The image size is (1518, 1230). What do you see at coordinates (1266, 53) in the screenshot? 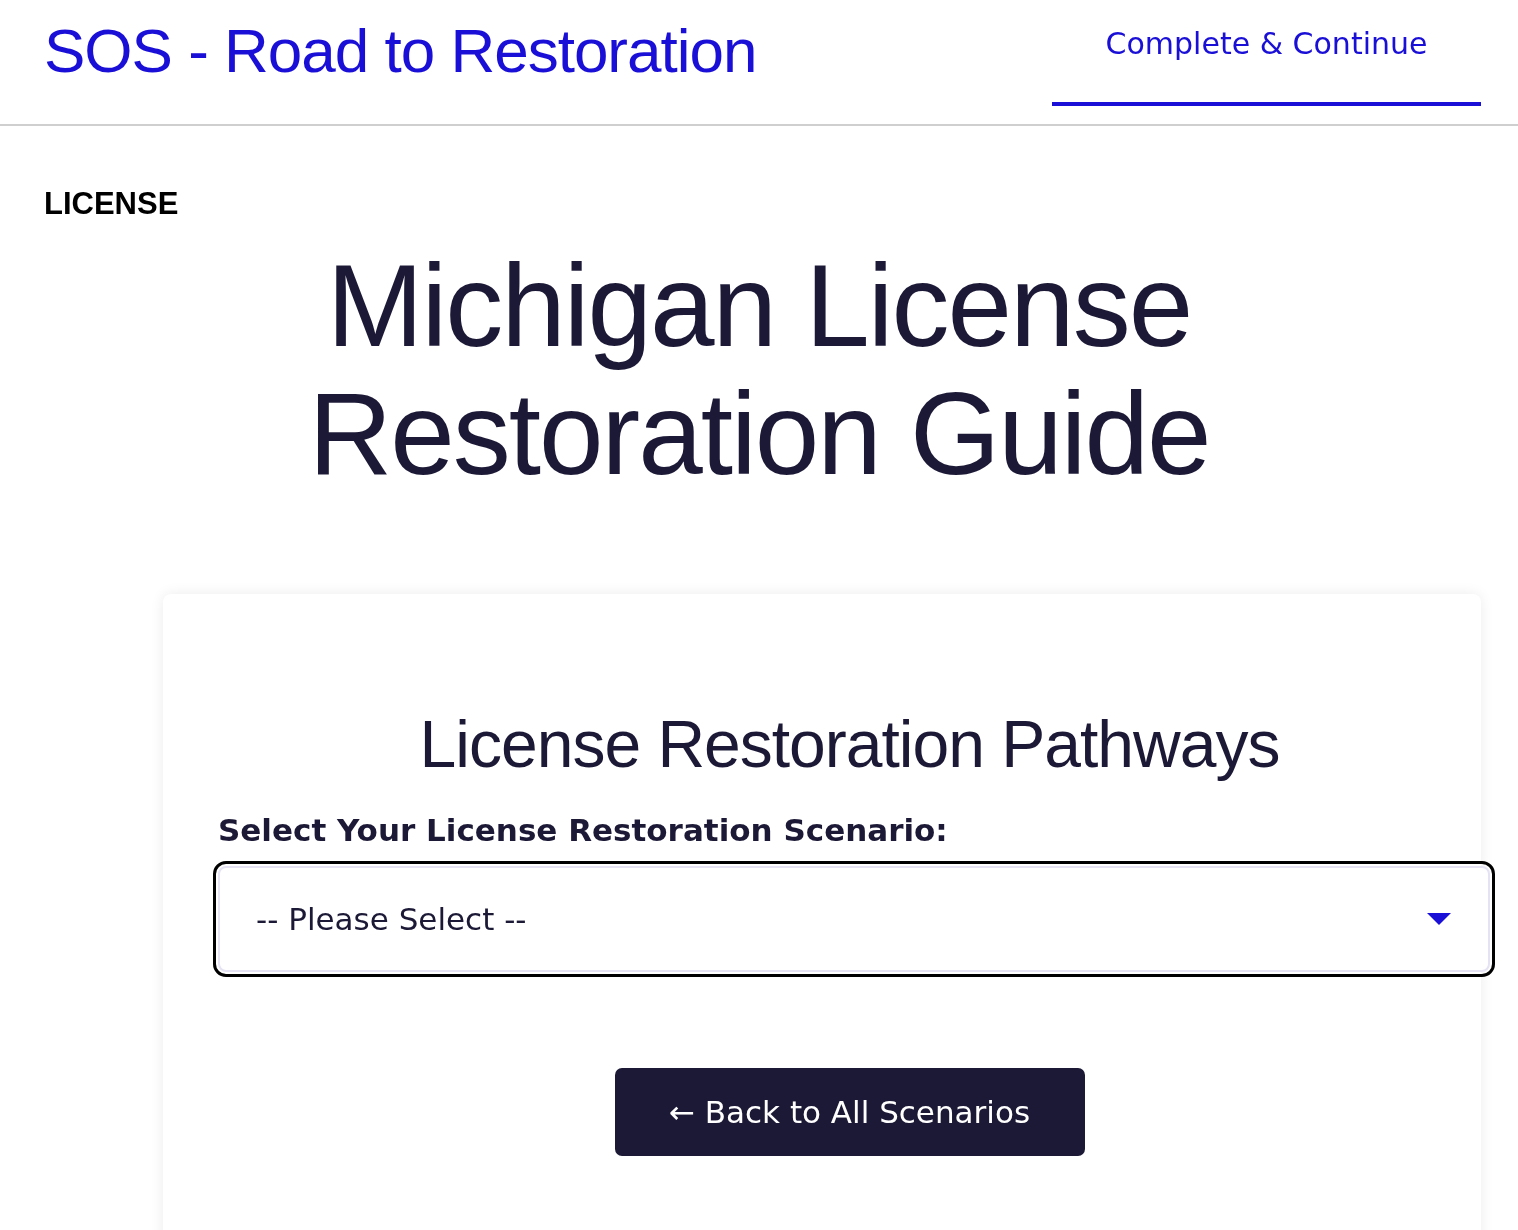
I see `nav-tab: Complete & Continue` at bounding box center [1266, 53].